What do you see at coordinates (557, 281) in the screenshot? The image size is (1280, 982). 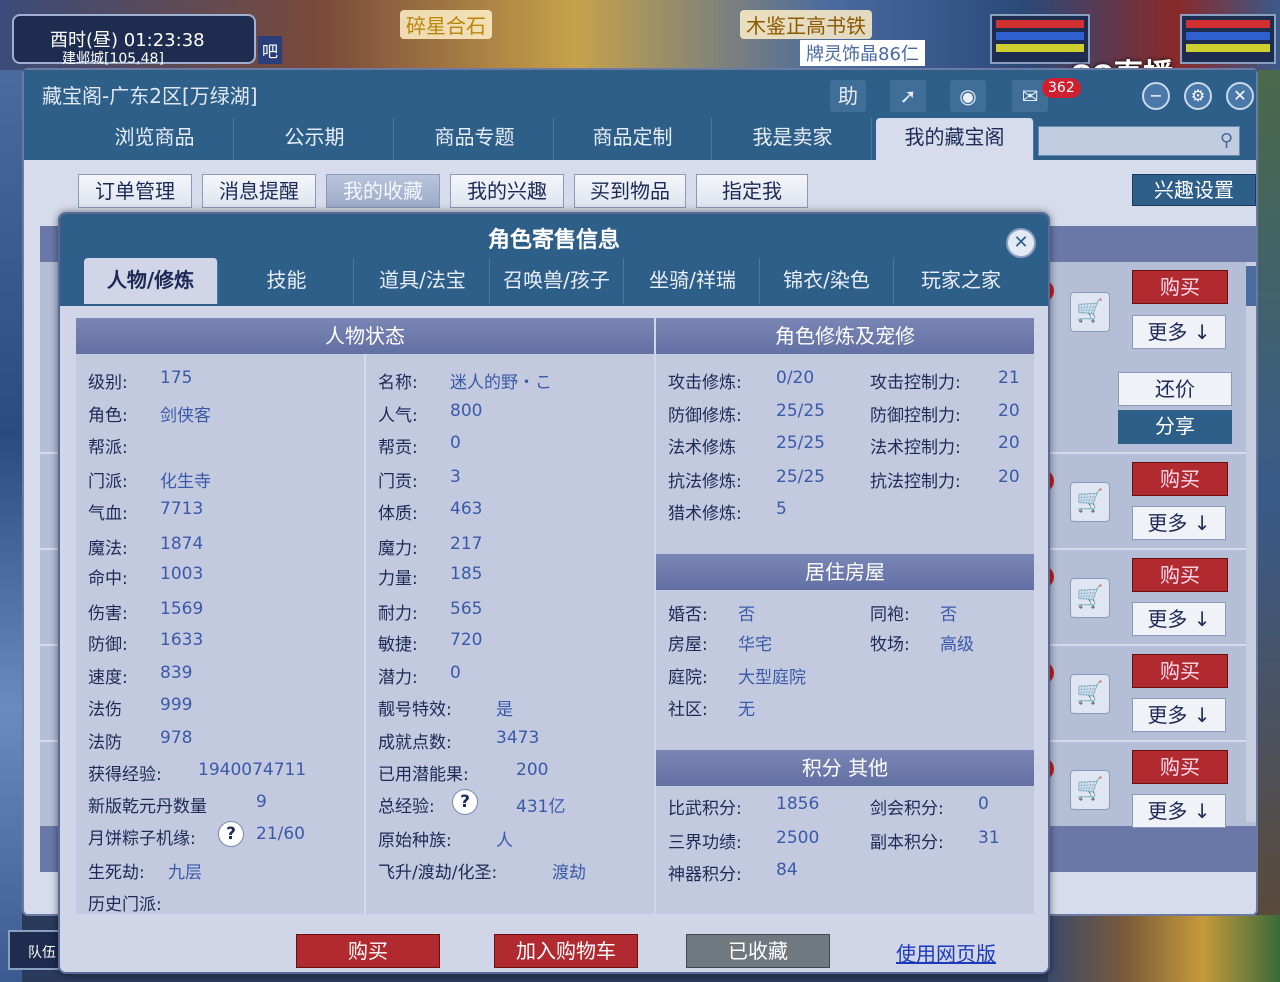 I see `tab-pets: 召唤兽/孩子` at bounding box center [557, 281].